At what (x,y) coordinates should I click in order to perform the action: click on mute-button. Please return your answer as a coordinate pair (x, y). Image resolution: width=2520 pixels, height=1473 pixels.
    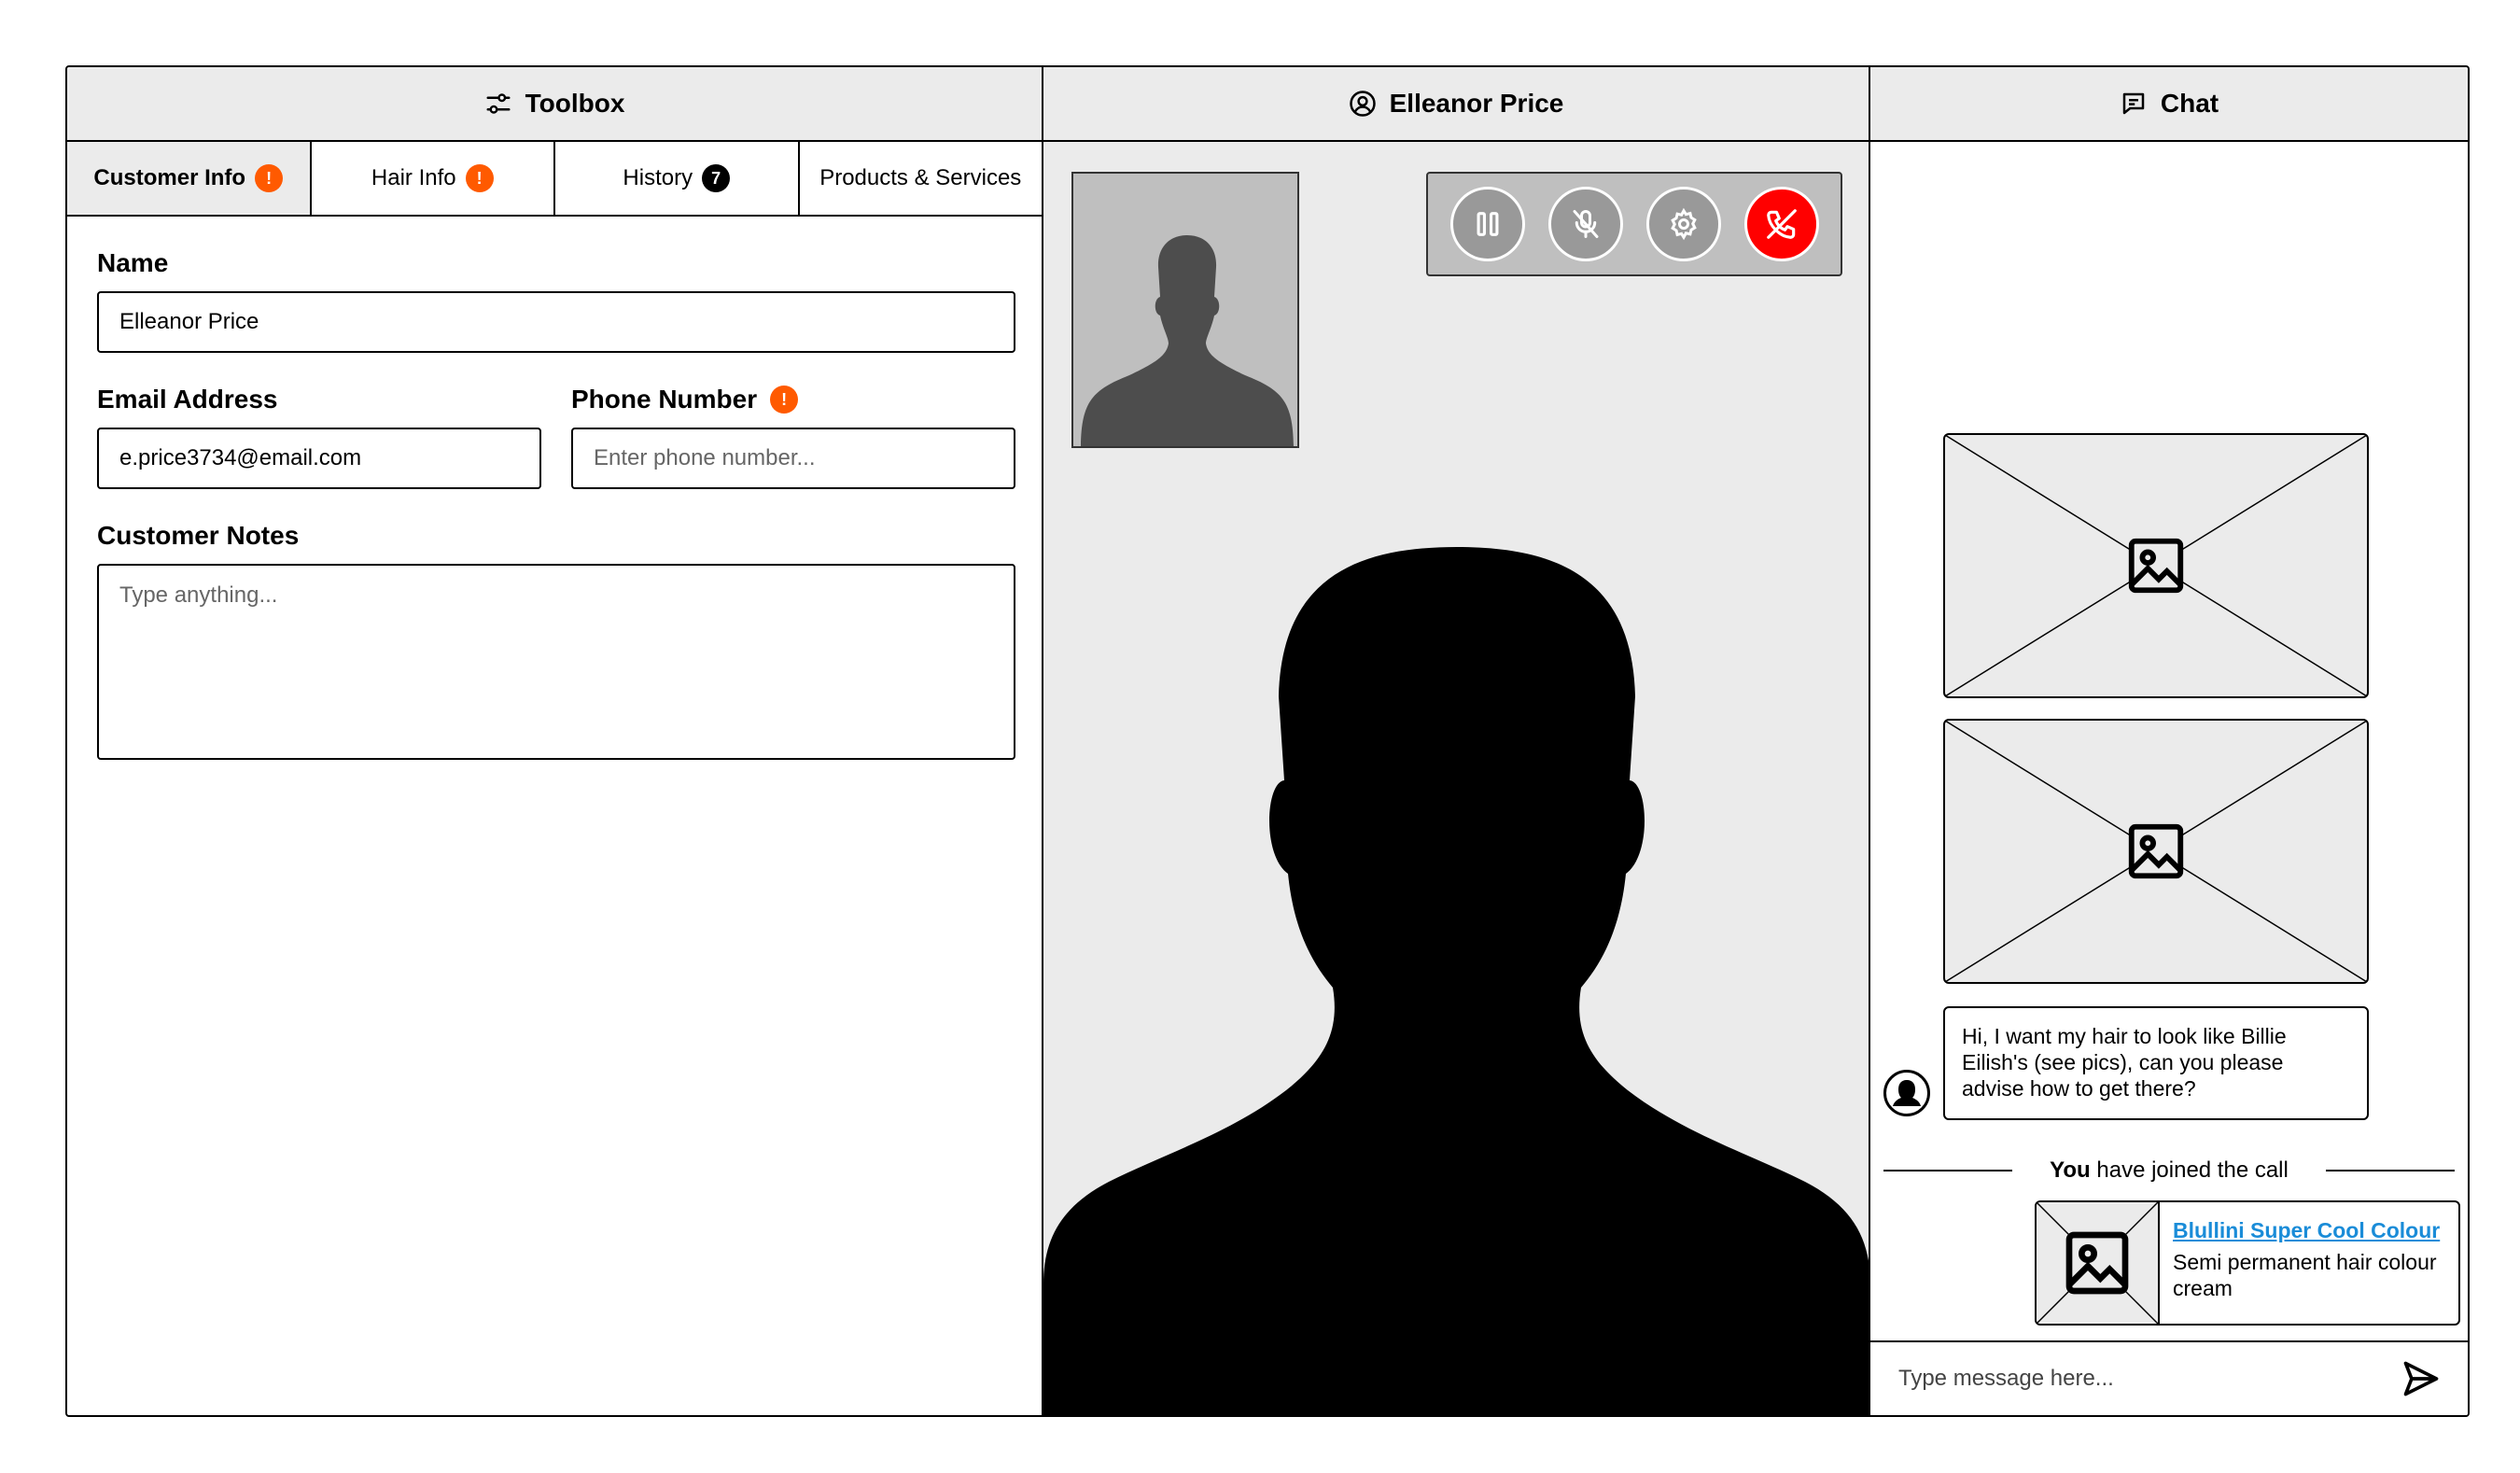
    Looking at the image, I should click on (1585, 224).